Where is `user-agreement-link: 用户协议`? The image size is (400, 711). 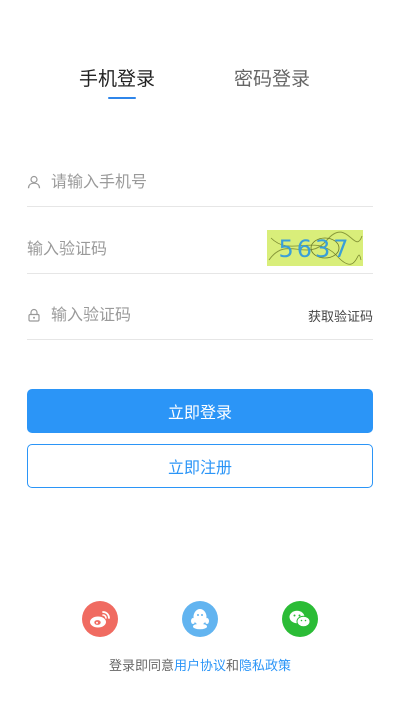 user-agreement-link: 用户协议 is located at coordinates (200, 666).